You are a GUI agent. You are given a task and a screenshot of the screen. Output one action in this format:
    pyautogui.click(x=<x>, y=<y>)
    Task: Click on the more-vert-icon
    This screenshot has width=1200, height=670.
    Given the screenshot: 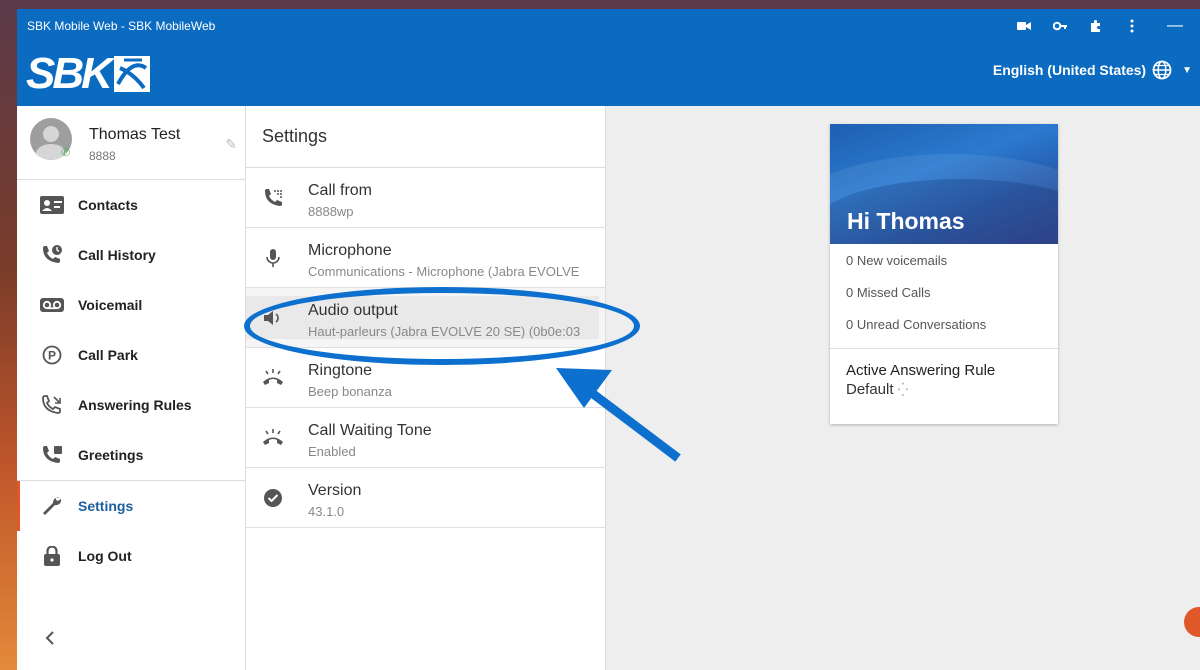 What is the action you would take?
    pyautogui.click(x=1132, y=25)
    